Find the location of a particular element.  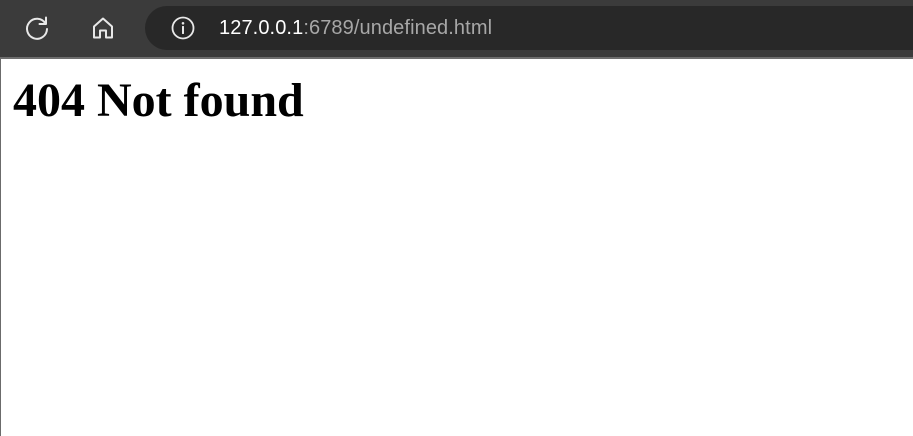

page-heading: 404 Not found is located at coordinates (158, 100).